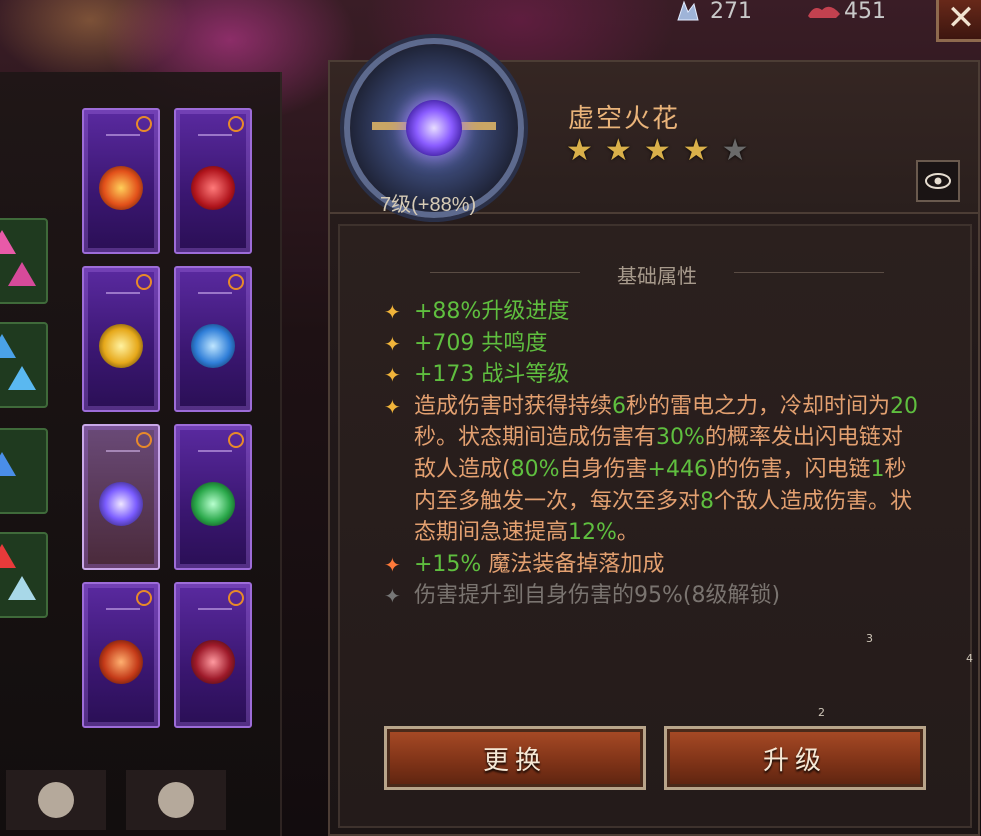  Describe the element at coordinates (731, 12) in the screenshot. I see `crystal-count: 271` at that location.